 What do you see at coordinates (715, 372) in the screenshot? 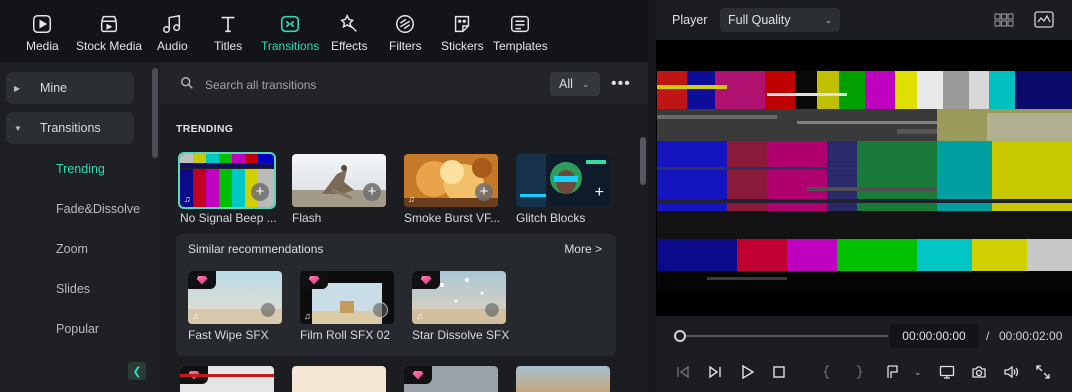
I see `next-frame-button` at bounding box center [715, 372].